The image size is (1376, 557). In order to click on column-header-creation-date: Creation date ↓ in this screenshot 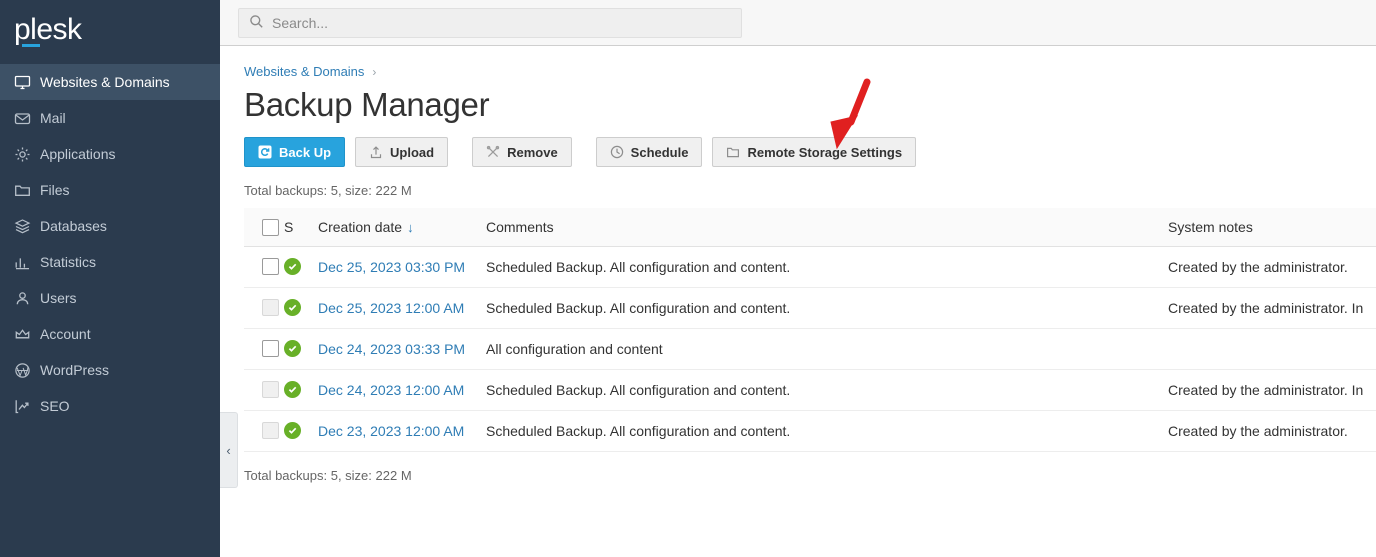, I will do `click(402, 227)`.